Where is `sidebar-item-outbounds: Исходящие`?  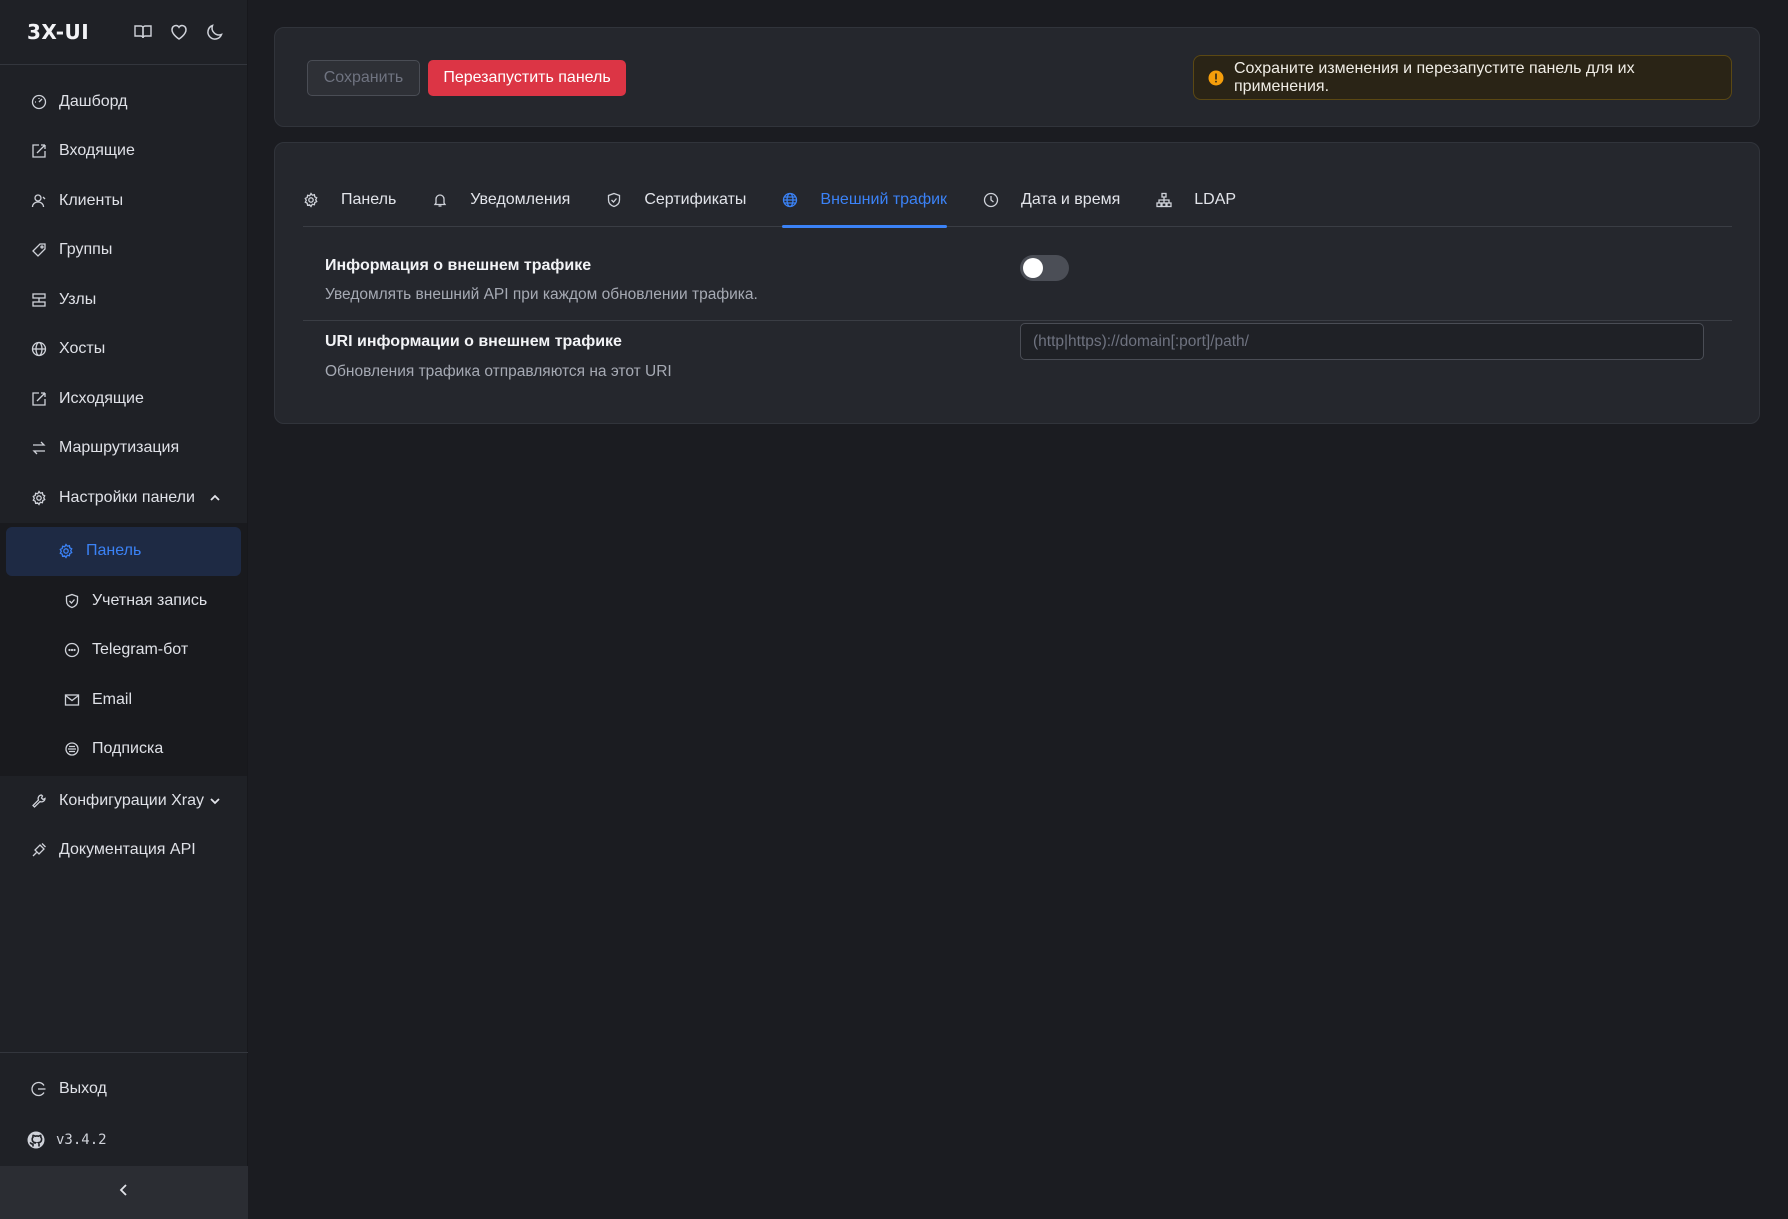
sidebar-item-outbounds: Исходящие is located at coordinates (123, 399).